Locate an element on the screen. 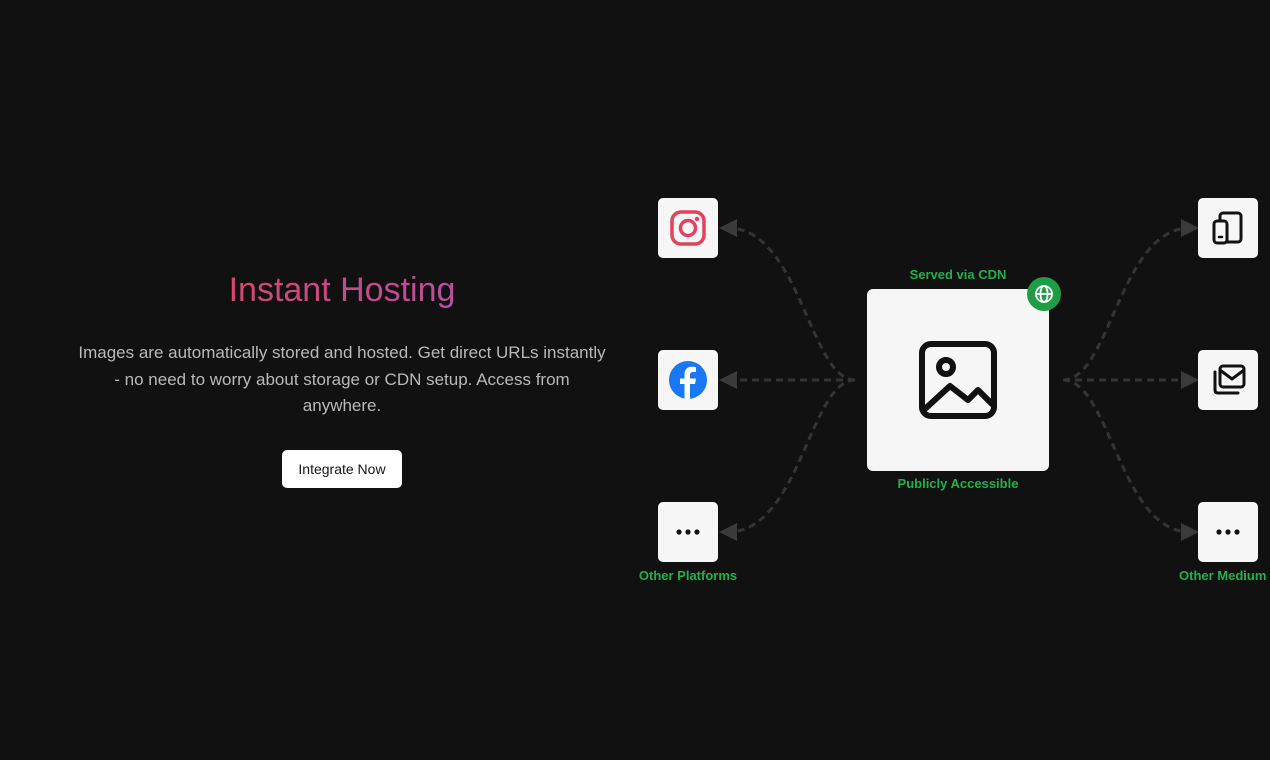 The image size is (1270, 760). hosted-image-card is located at coordinates (958, 380).